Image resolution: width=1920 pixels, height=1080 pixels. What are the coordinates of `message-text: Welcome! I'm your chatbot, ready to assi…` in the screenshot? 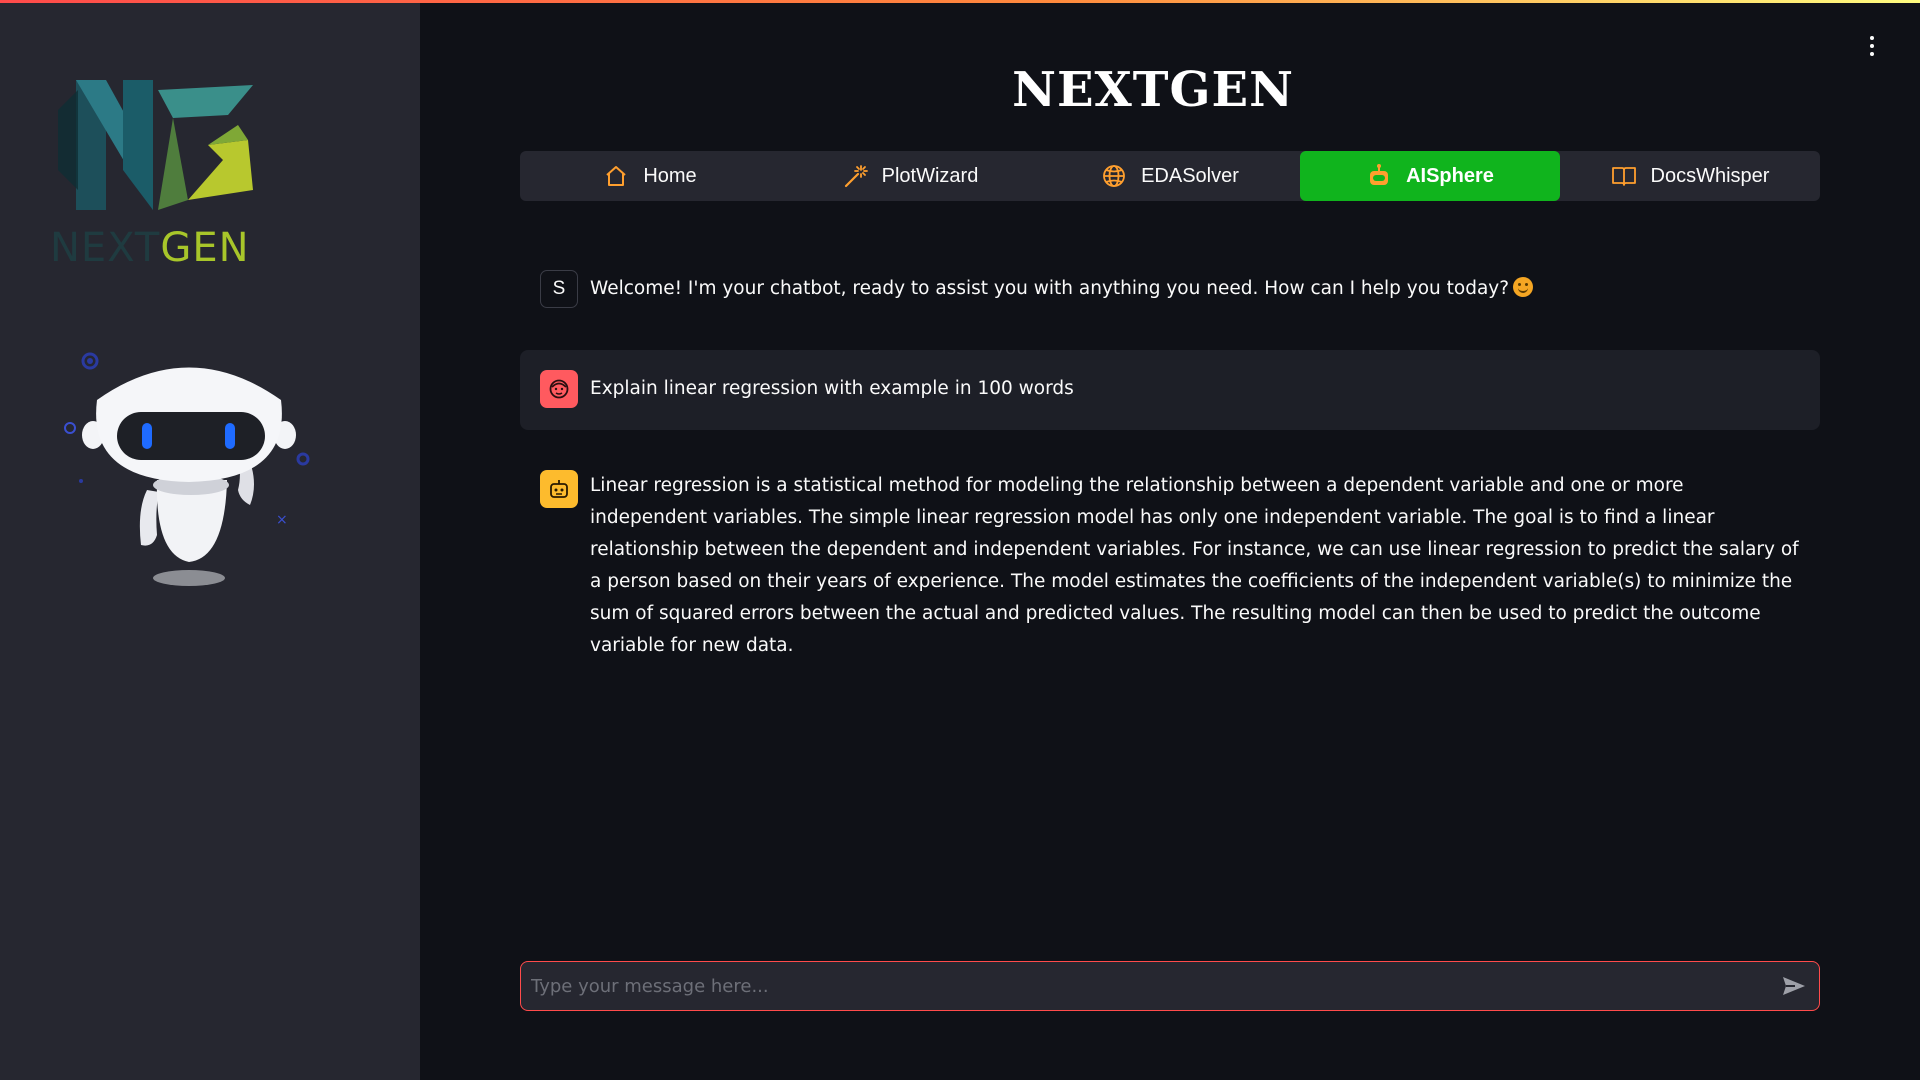 It's located at (1062, 289).